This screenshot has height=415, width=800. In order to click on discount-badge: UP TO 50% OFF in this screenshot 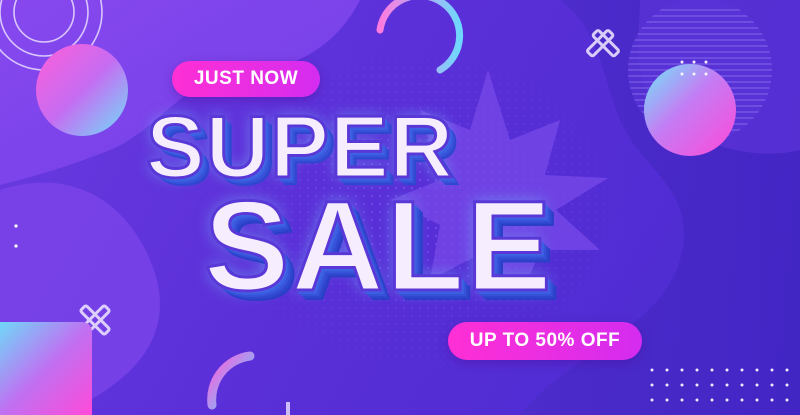, I will do `click(545, 341)`.